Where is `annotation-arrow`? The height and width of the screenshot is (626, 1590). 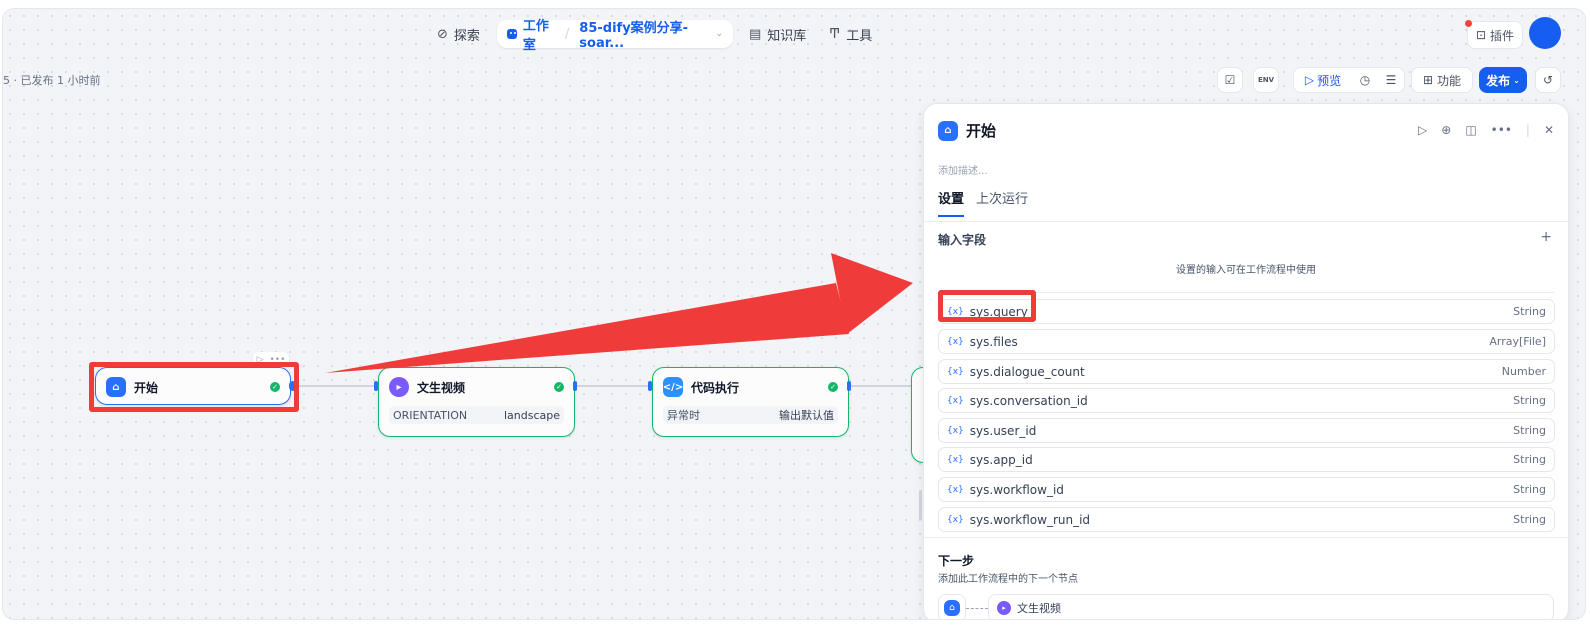 annotation-arrow is located at coordinates (619, 313).